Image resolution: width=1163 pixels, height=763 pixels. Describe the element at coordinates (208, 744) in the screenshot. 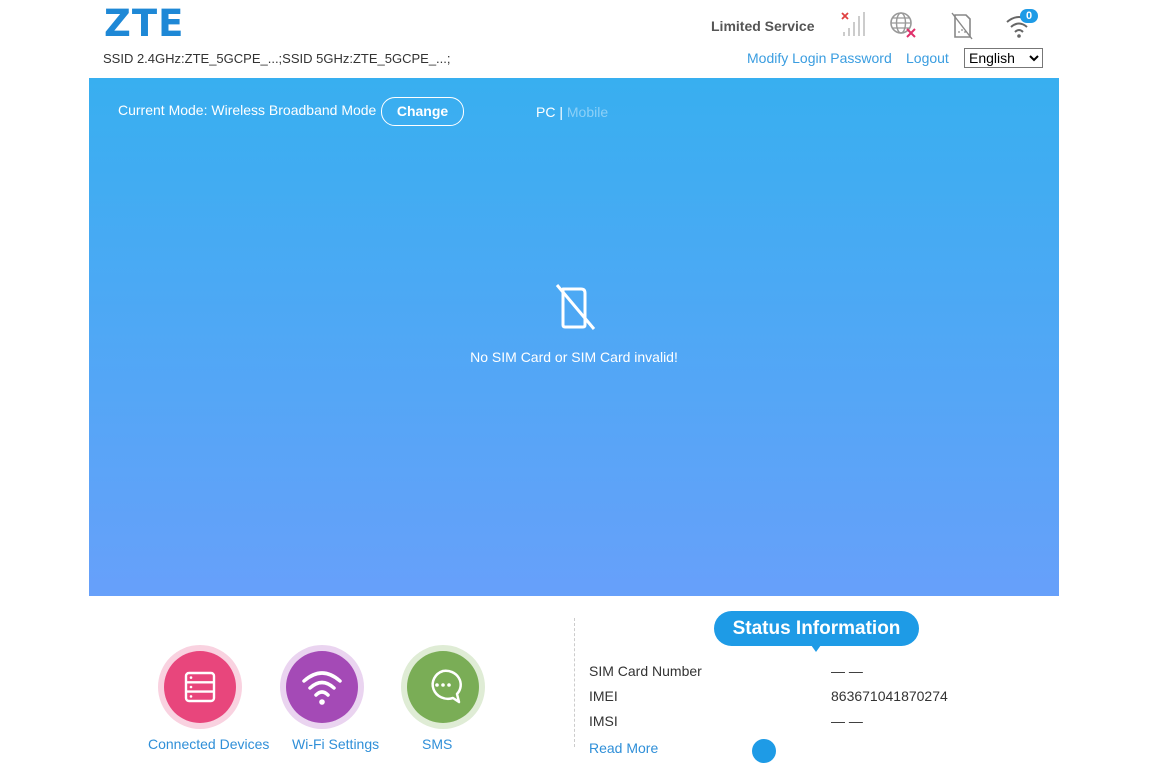

I see `connected-devices-label: Connected Devices` at that location.